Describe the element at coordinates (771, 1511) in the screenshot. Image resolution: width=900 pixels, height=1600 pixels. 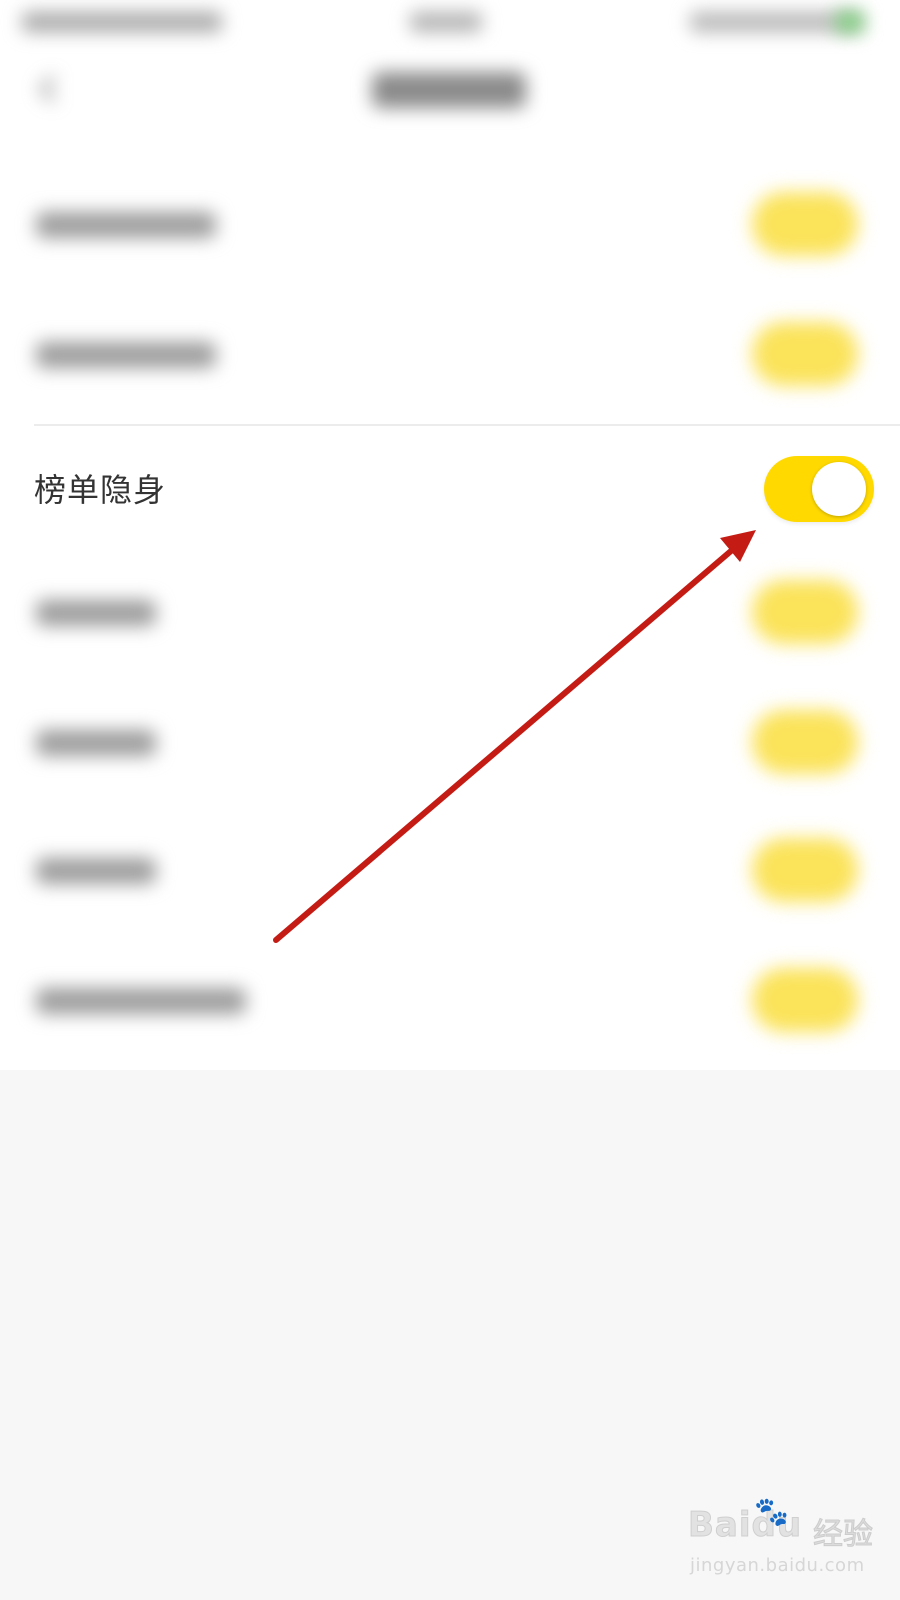
I see `paw-icon: 🐾` at that location.